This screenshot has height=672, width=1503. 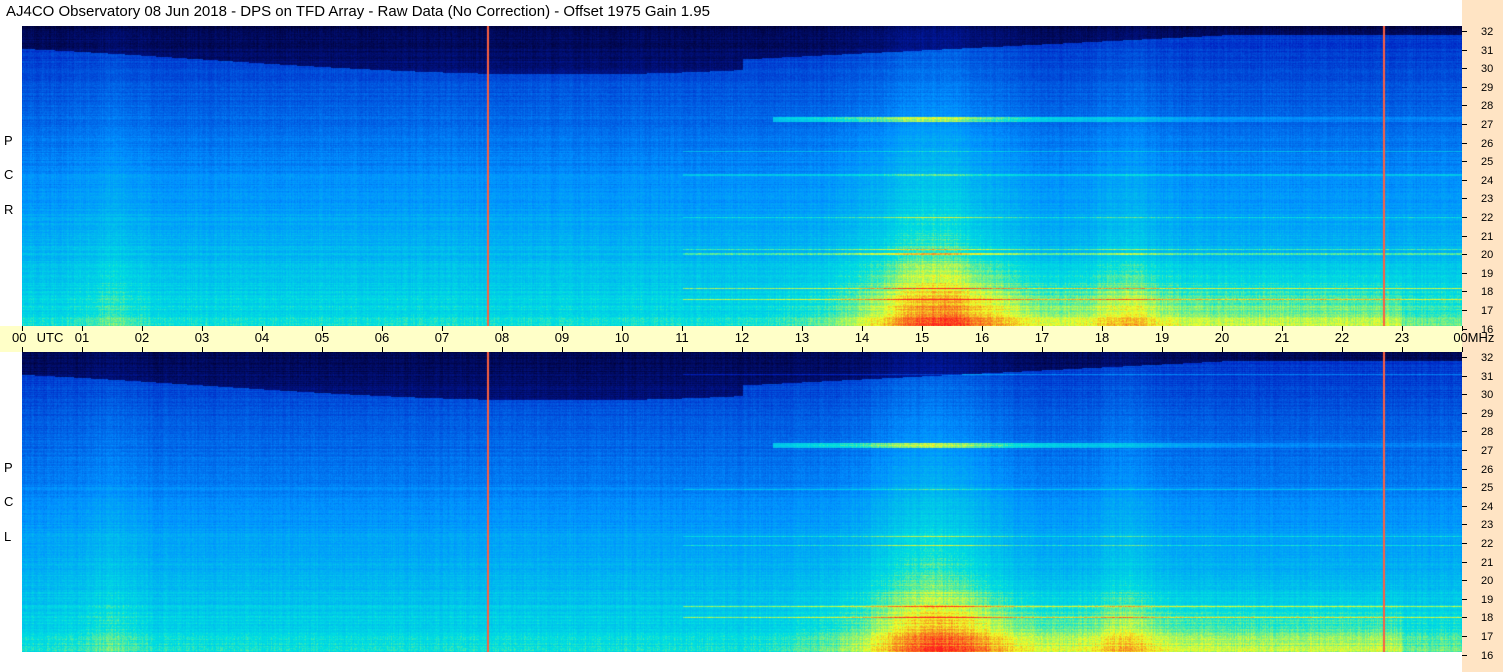 I want to click on rcp-label-p: R, so click(x=9, y=209).